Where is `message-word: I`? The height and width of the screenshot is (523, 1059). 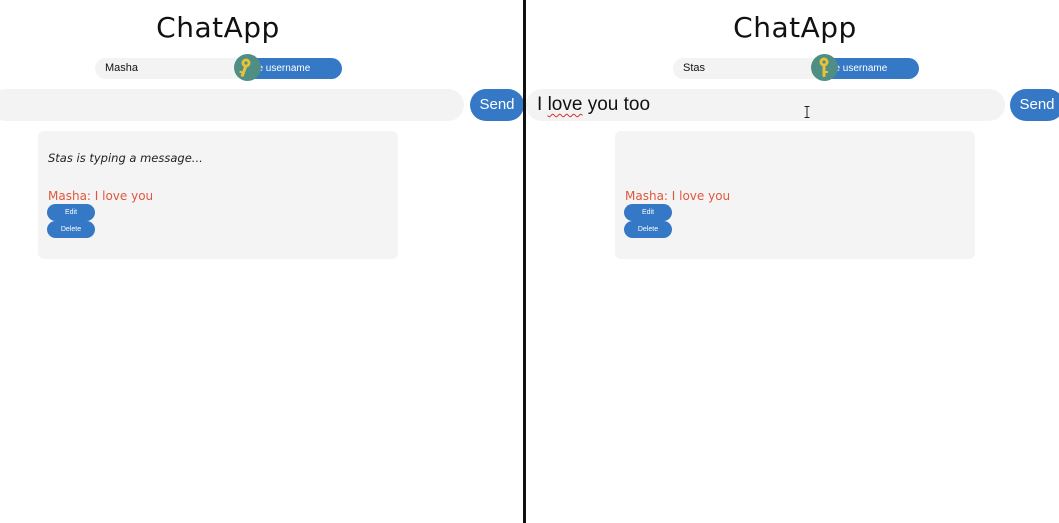 message-word: I is located at coordinates (540, 104).